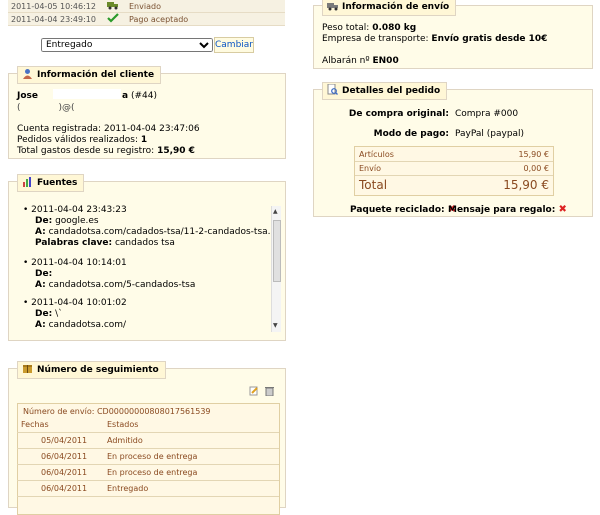 The width and height of the screenshot is (600, 515). Describe the element at coordinates (144, 140) in the screenshot. I see `orders-value: 1` at that location.